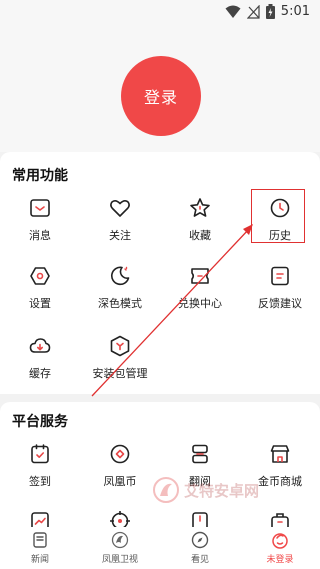 This screenshot has height=569, width=320. What do you see at coordinates (280, 276) in the screenshot?
I see `feedback-icon` at bounding box center [280, 276].